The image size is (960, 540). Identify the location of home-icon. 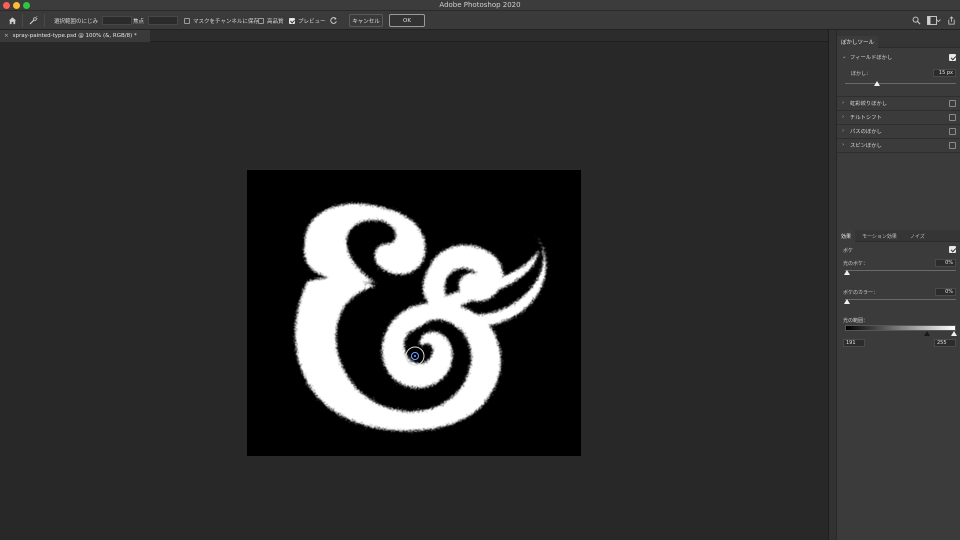
(12, 20).